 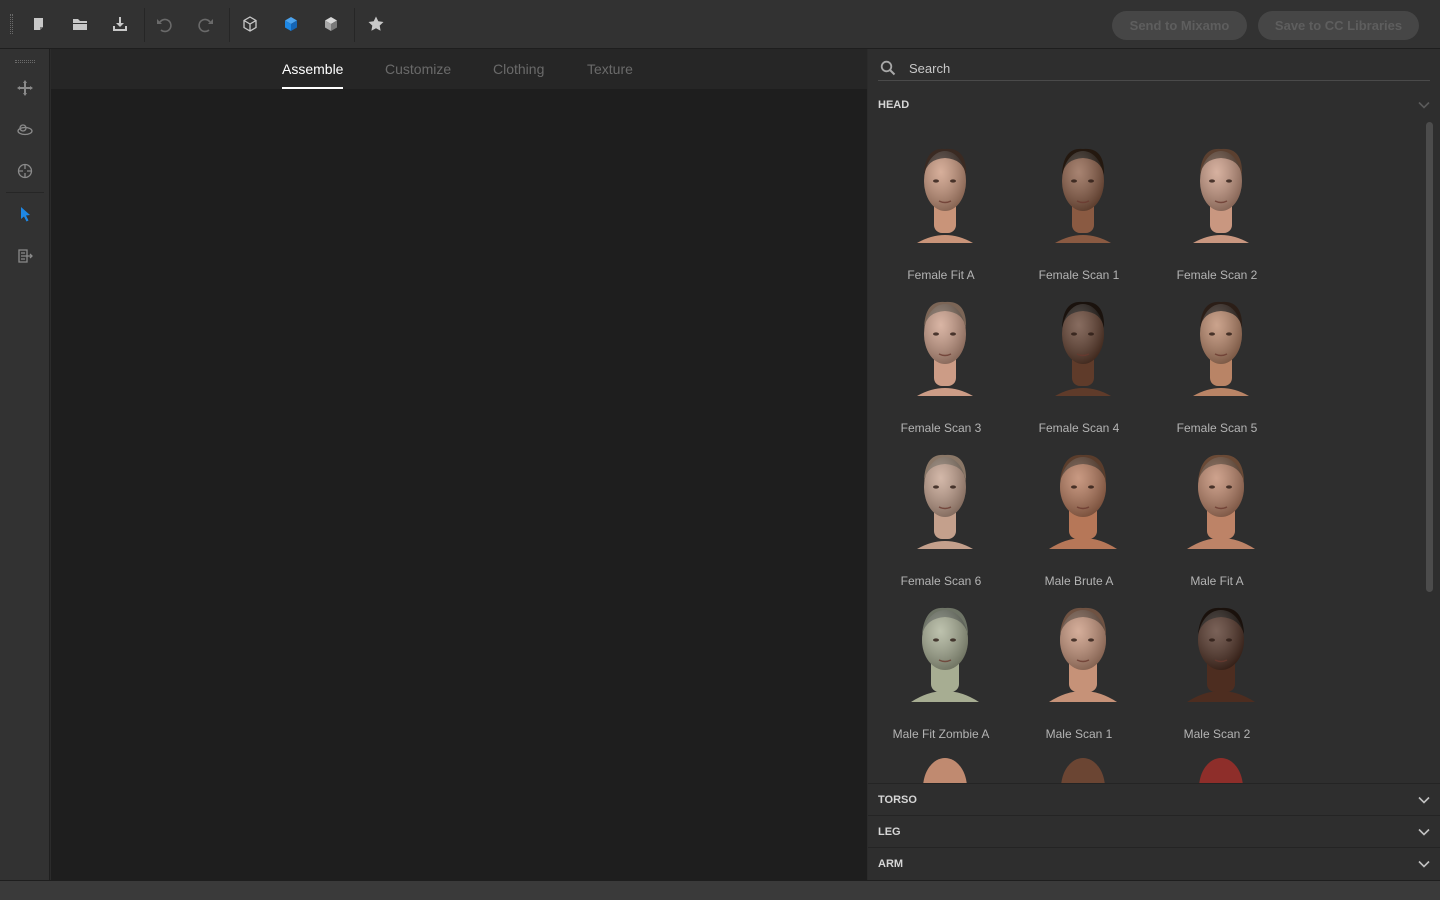 I want to click on open-folder-icon, so click(x=80, y=24).